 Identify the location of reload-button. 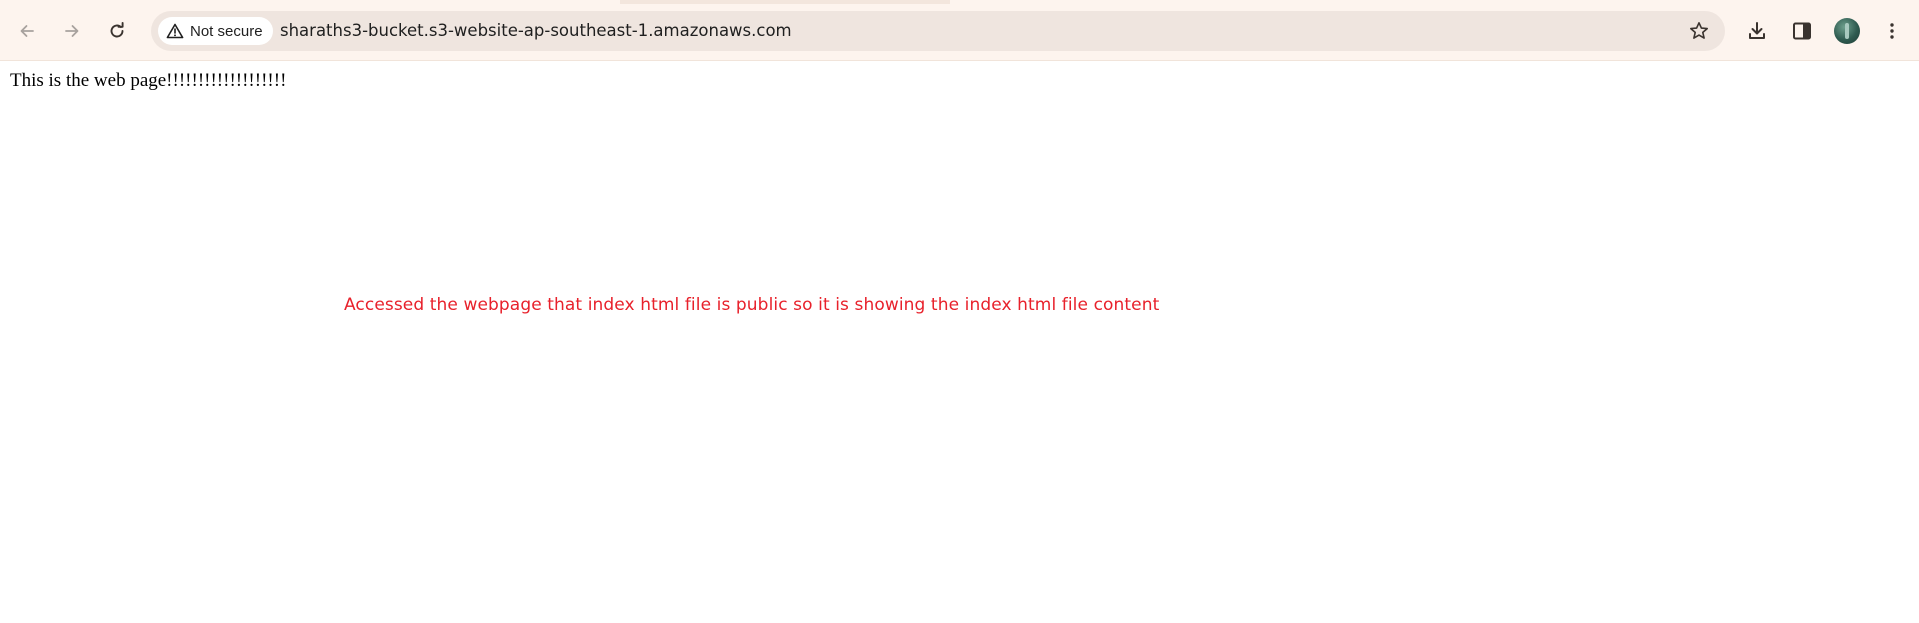
(117, 31).